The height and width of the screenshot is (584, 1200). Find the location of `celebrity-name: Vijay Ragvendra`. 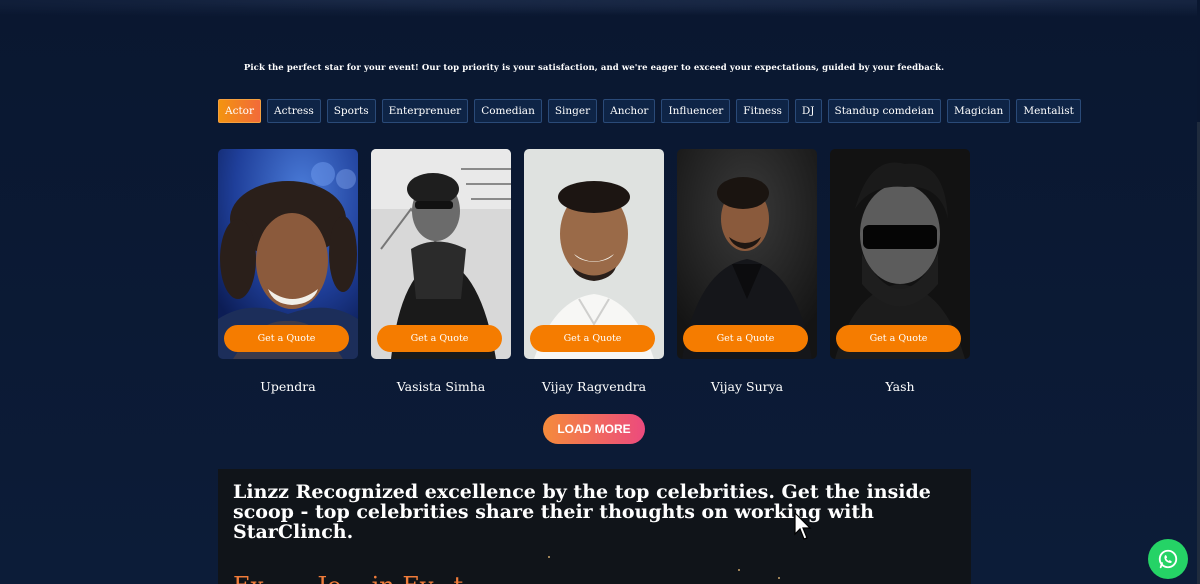

celebrity-name: Vijay Ragvendra is located at coordinates (594, 386).